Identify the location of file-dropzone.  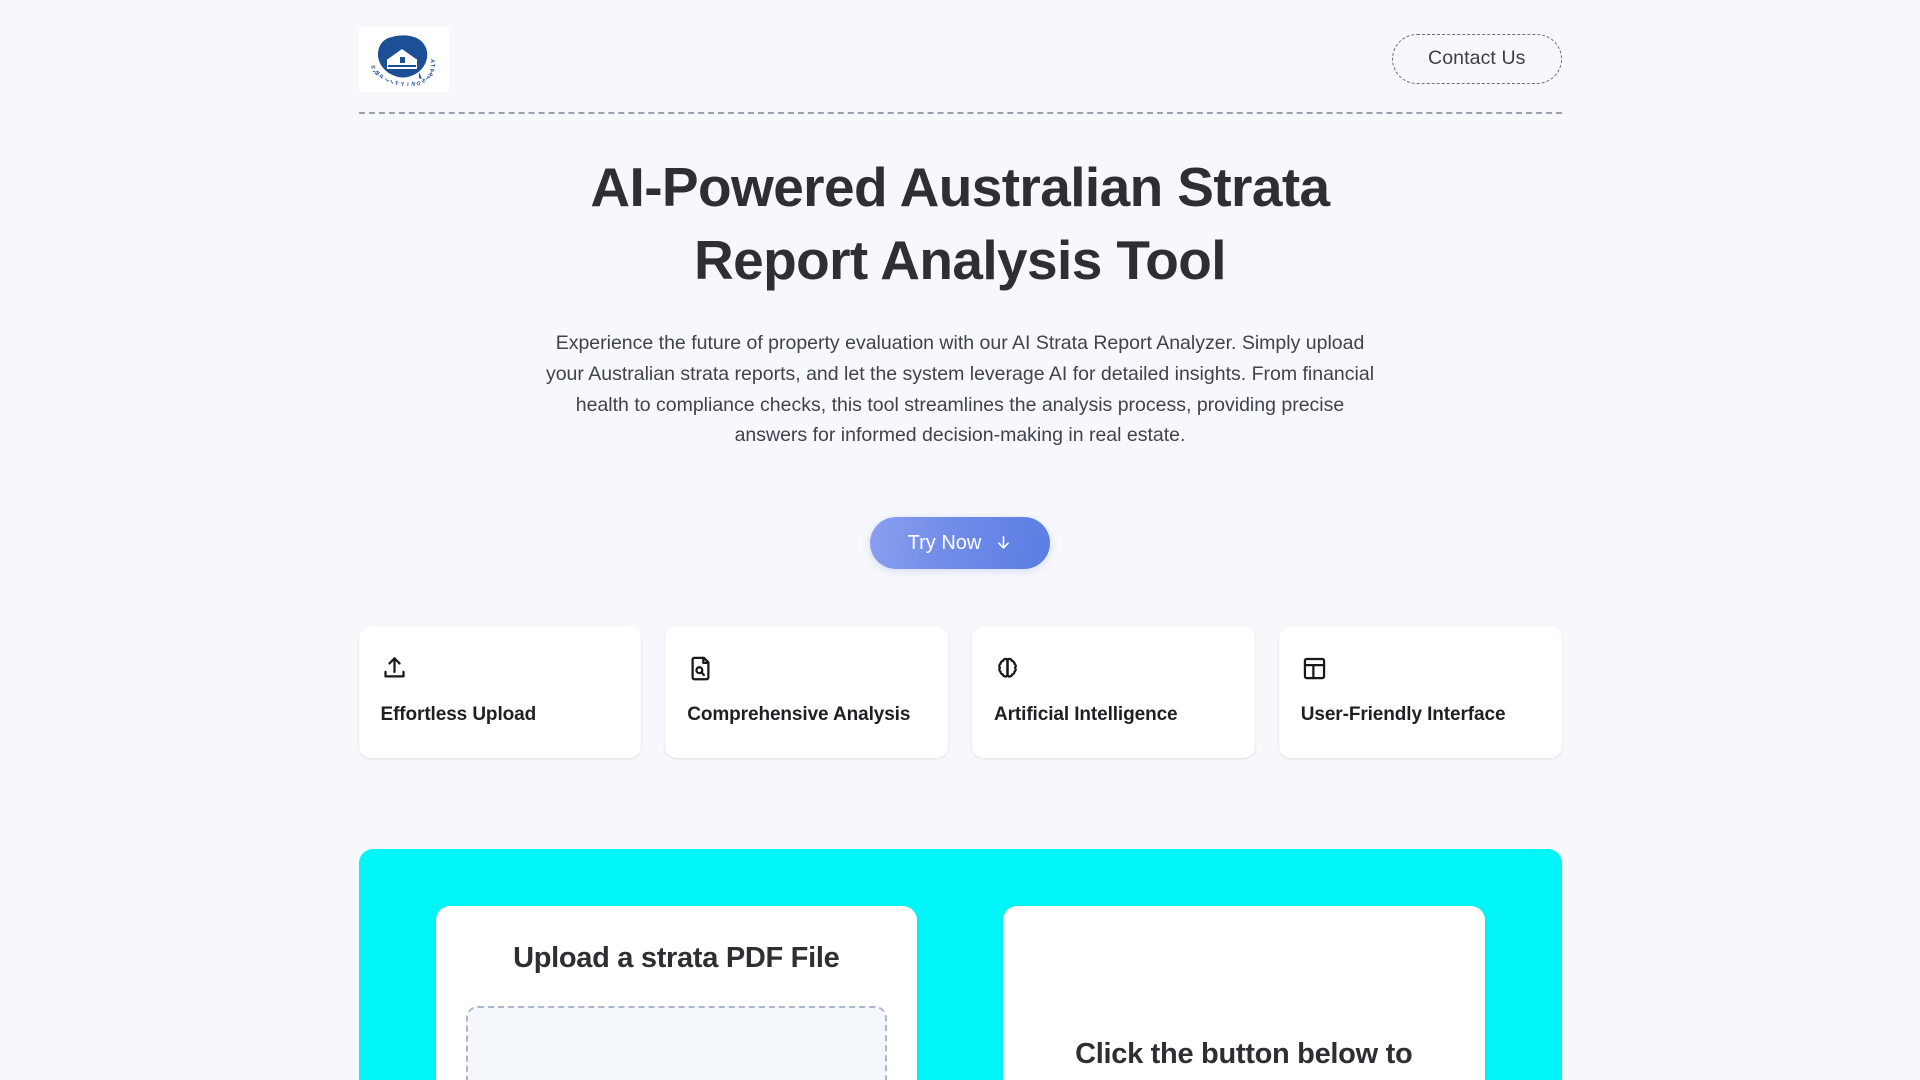
(676, 1043).